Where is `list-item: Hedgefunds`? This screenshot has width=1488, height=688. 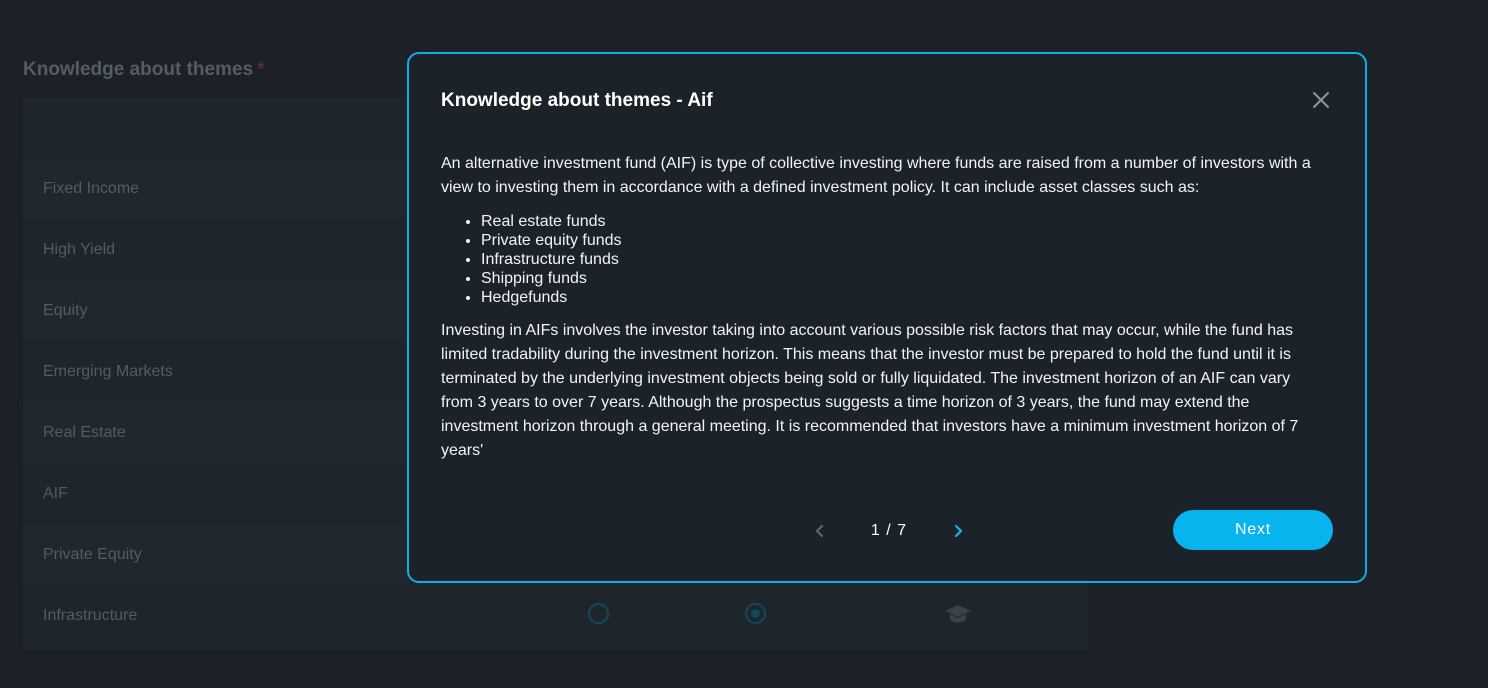 list-item: Hedgefunds is located at coordinates (901, 297).